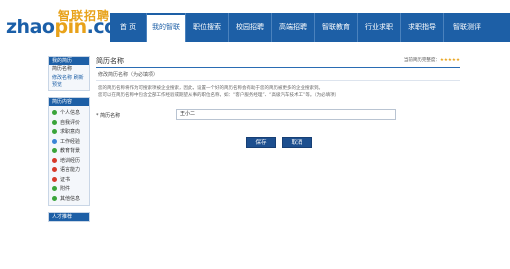 Image resolution: width=510 pixels, height=269 pixels. Describe the element at coordinates (57, 85) in the screenshot. I see `preview-link: 预览` at that location.